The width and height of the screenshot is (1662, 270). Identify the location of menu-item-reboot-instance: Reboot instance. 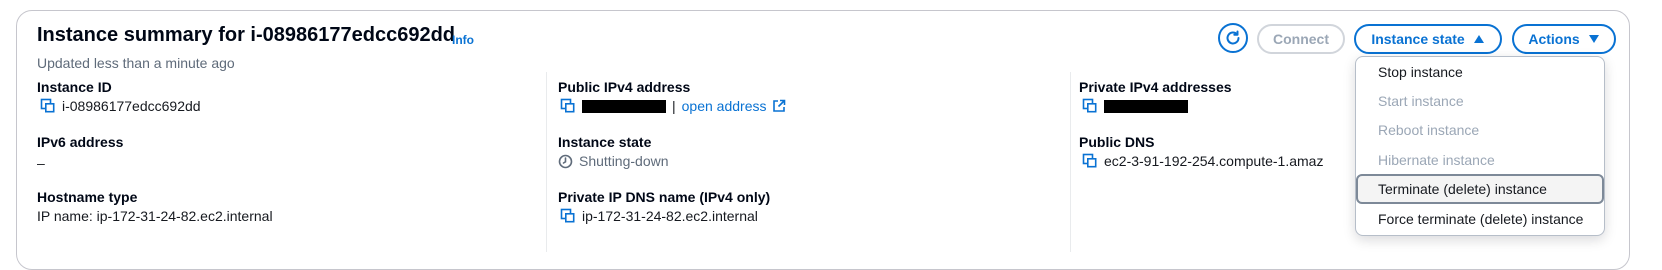
(1429, 130).